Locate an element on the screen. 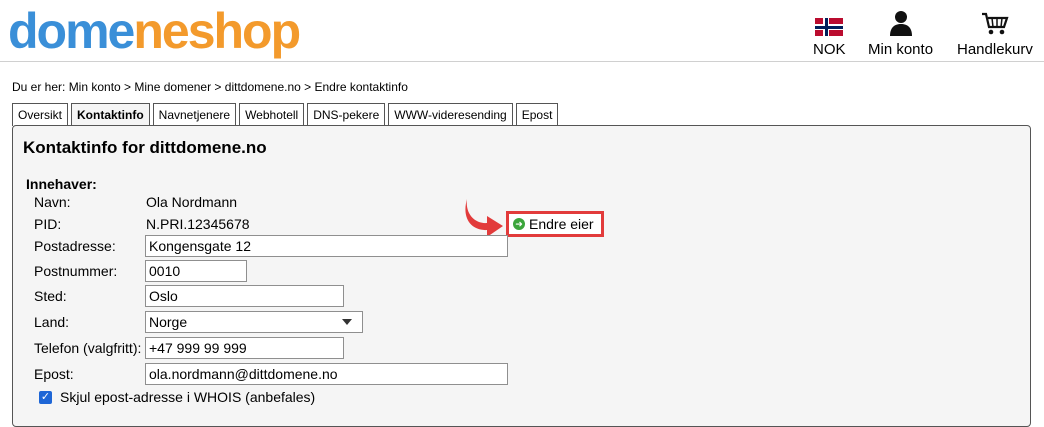  logo-part-2: neshop is located at coordinates (217, 31).